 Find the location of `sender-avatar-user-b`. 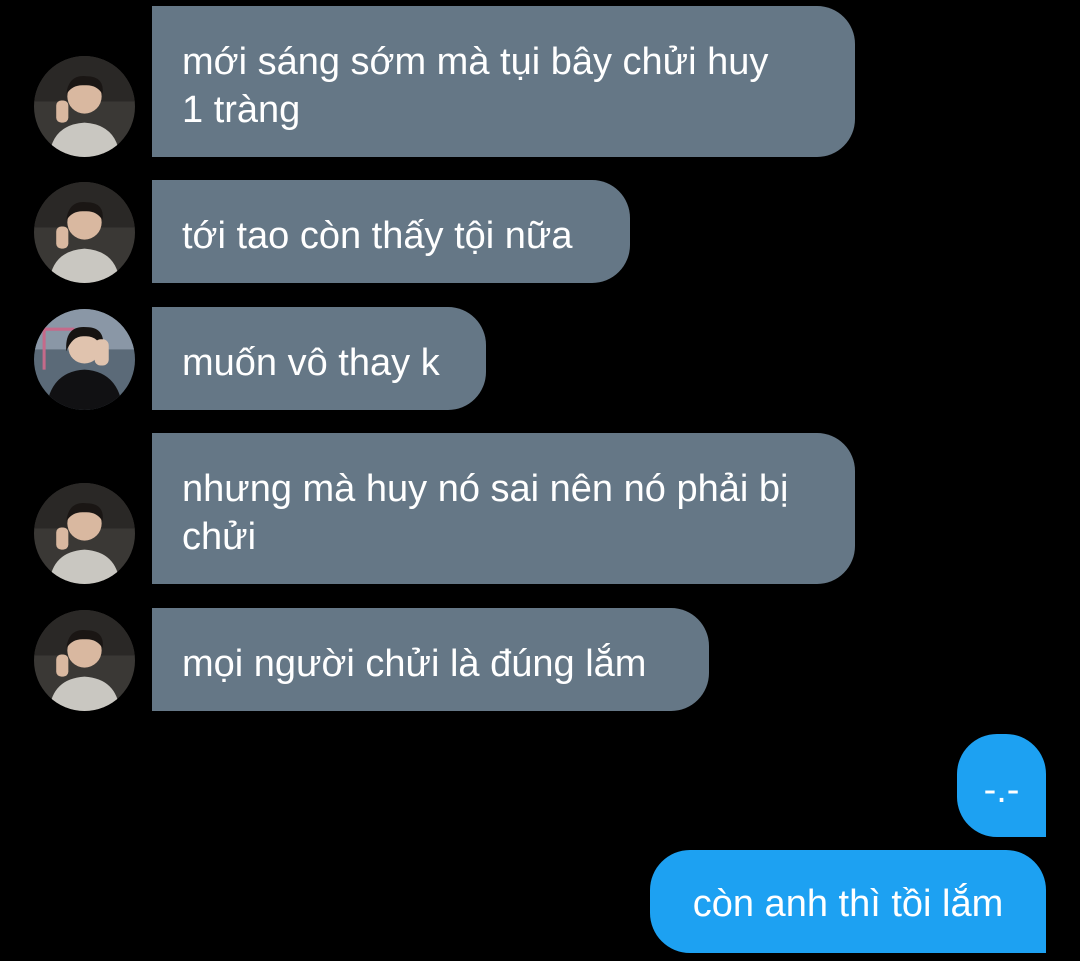

sender-avatar-user-b is located at coordinates (84, 359).